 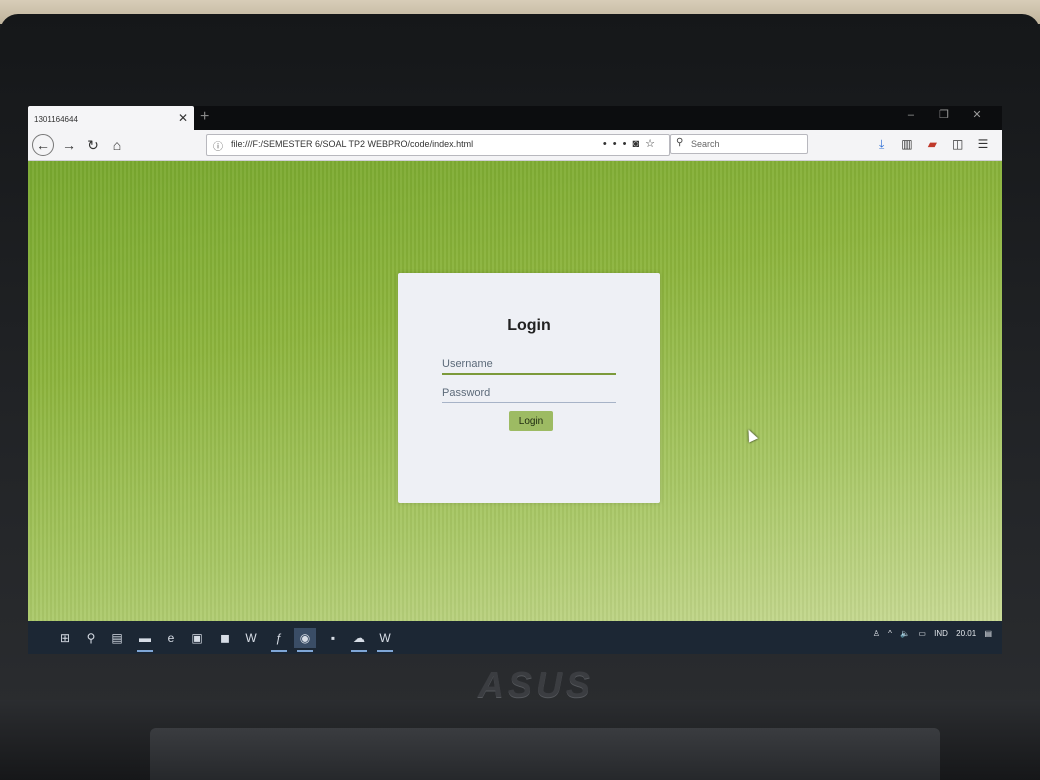 What do you see at coordinates (638, 144) in the screenshot?
I see `pocket-icon: ◙` at bounding box center [638, 144].